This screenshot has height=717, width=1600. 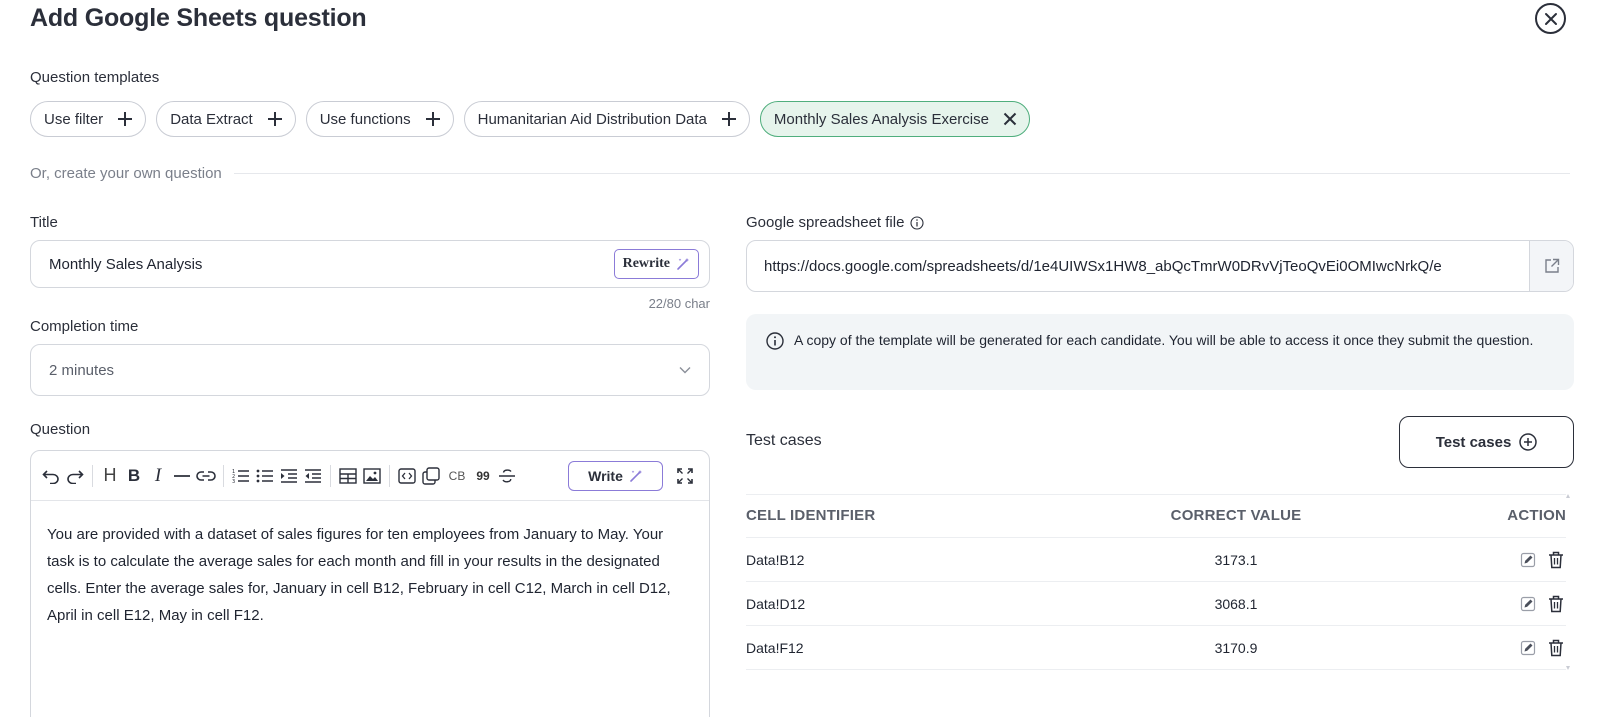 I want to click on image-button, so click(x=372, y=476).